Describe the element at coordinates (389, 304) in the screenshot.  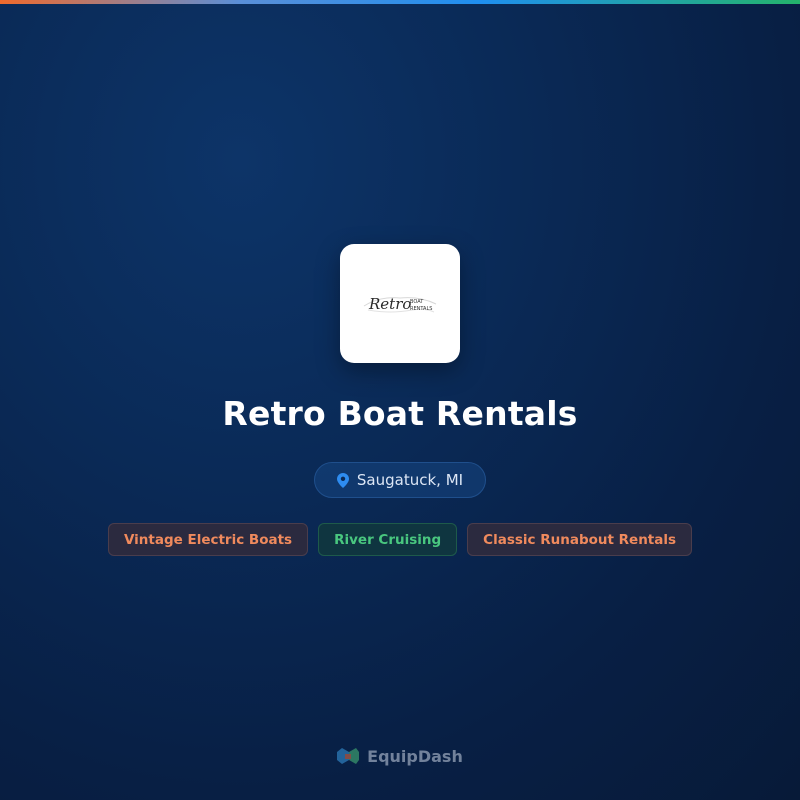
I see `logo-script-text: Retro` at that location.